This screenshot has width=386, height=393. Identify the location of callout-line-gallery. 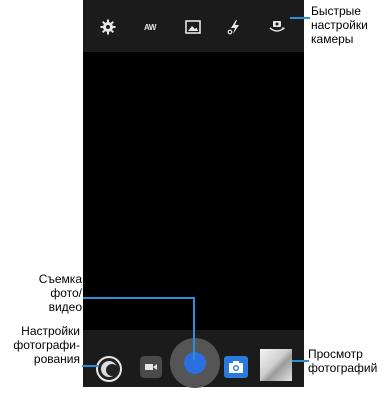
(300, 361).